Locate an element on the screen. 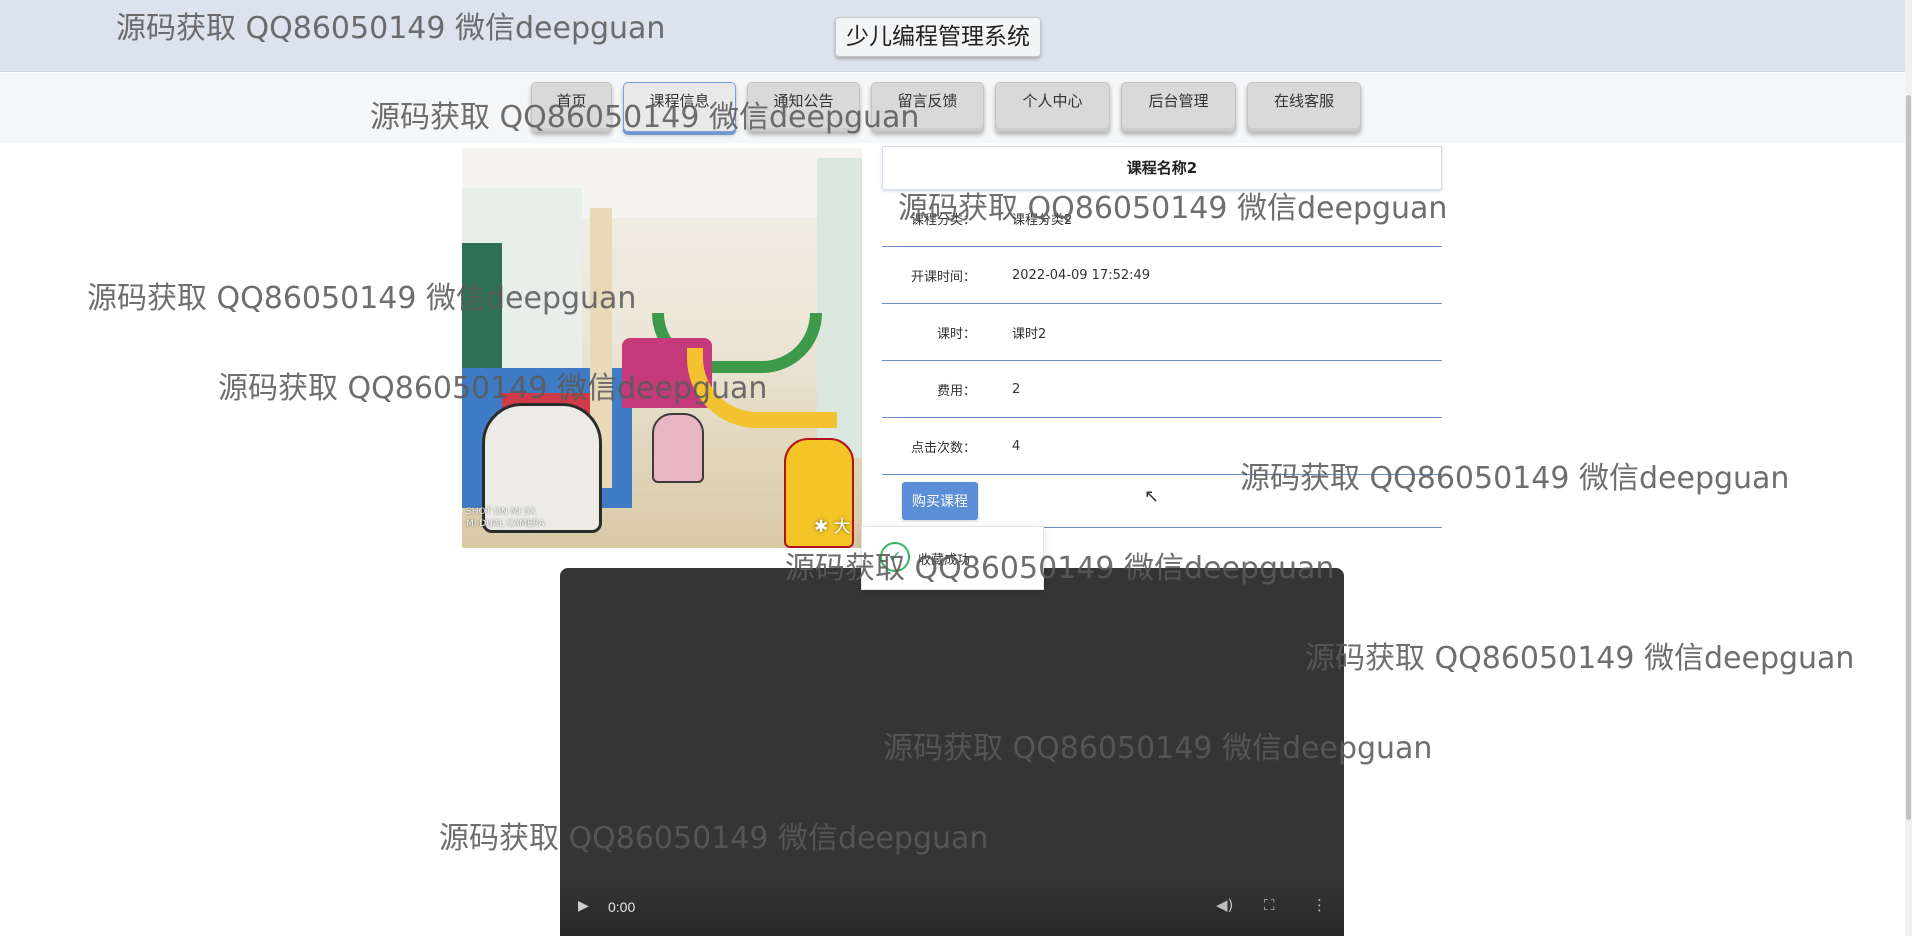 This screenshot has width=1912, height=936. course-image: SHOT ON MI 5X MI DUAL CAMERA ✱ 大 is located at coordinates (662, 348).